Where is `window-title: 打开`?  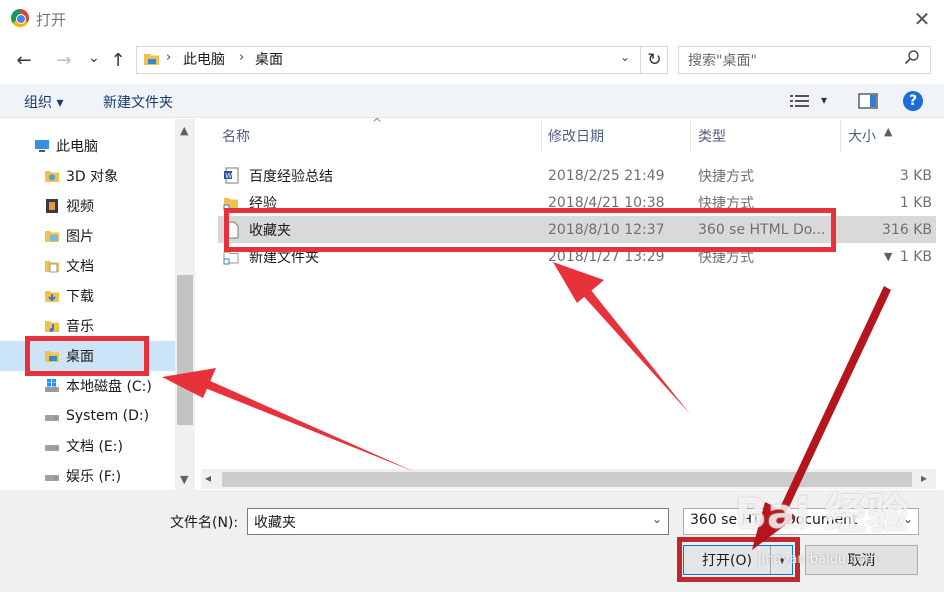
window-title: 打开 is located at coordinates (51, 20).